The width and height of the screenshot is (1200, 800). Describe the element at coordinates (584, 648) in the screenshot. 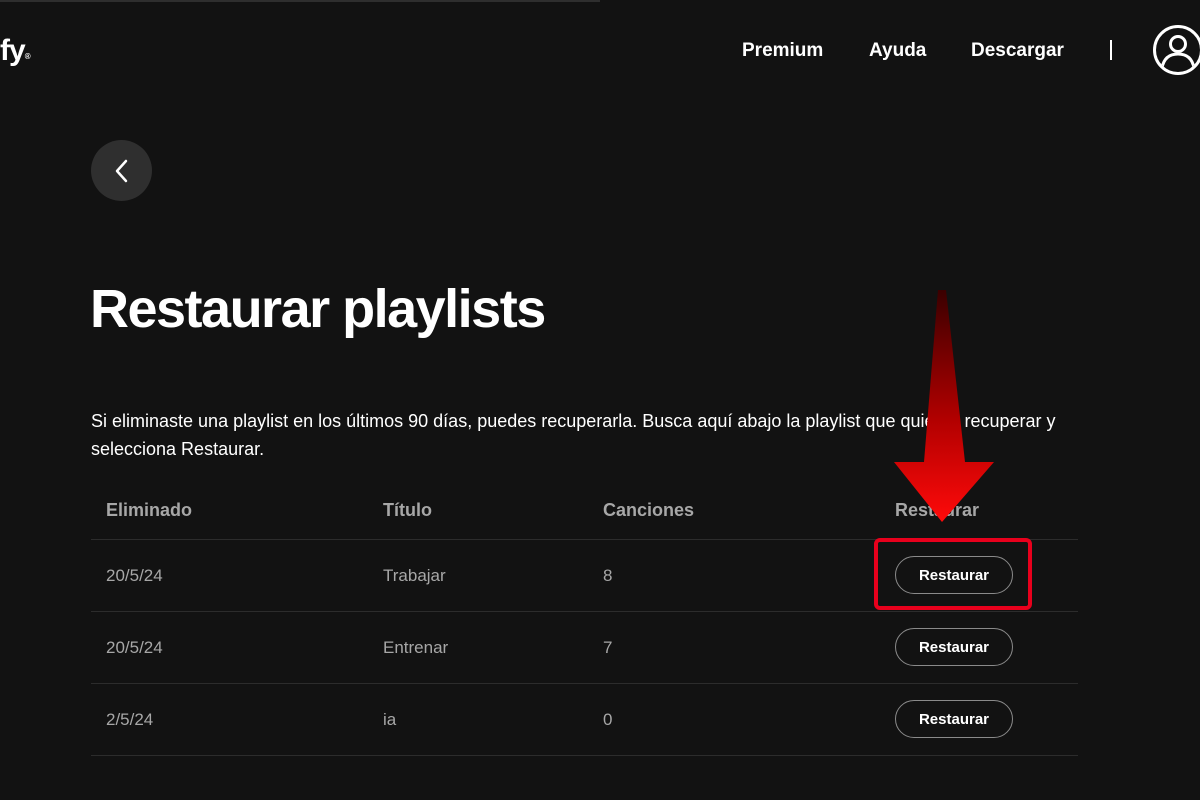

I see `table-row: 20/5/24 Entrenar 7 Restaurar` at that location.